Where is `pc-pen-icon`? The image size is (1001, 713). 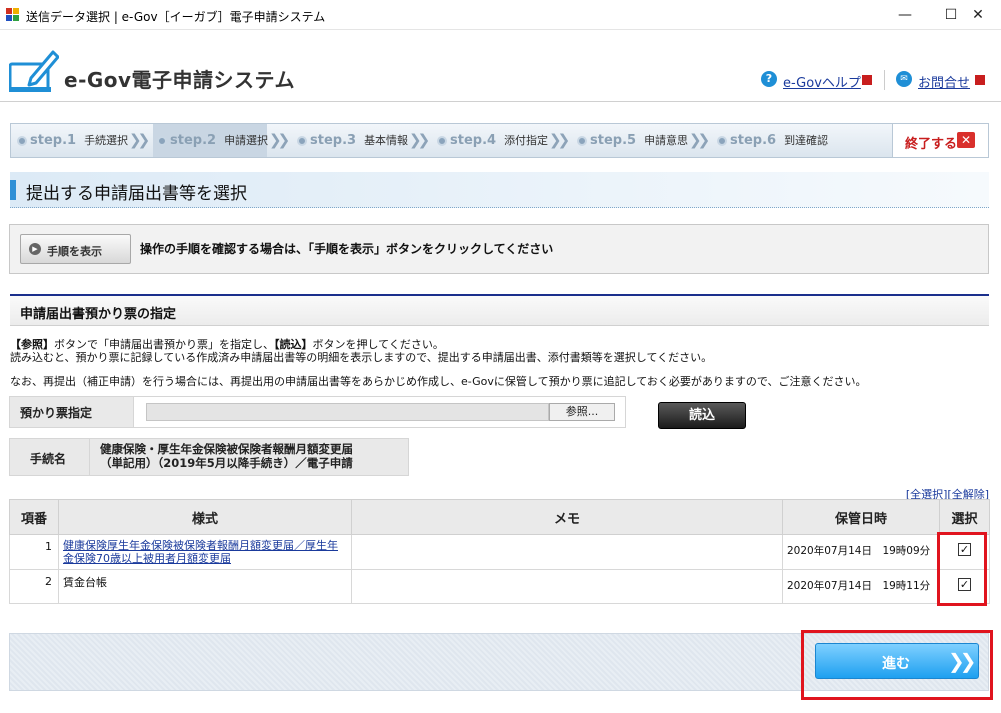 pc-pen-icon is located at coordinates (34, 71).